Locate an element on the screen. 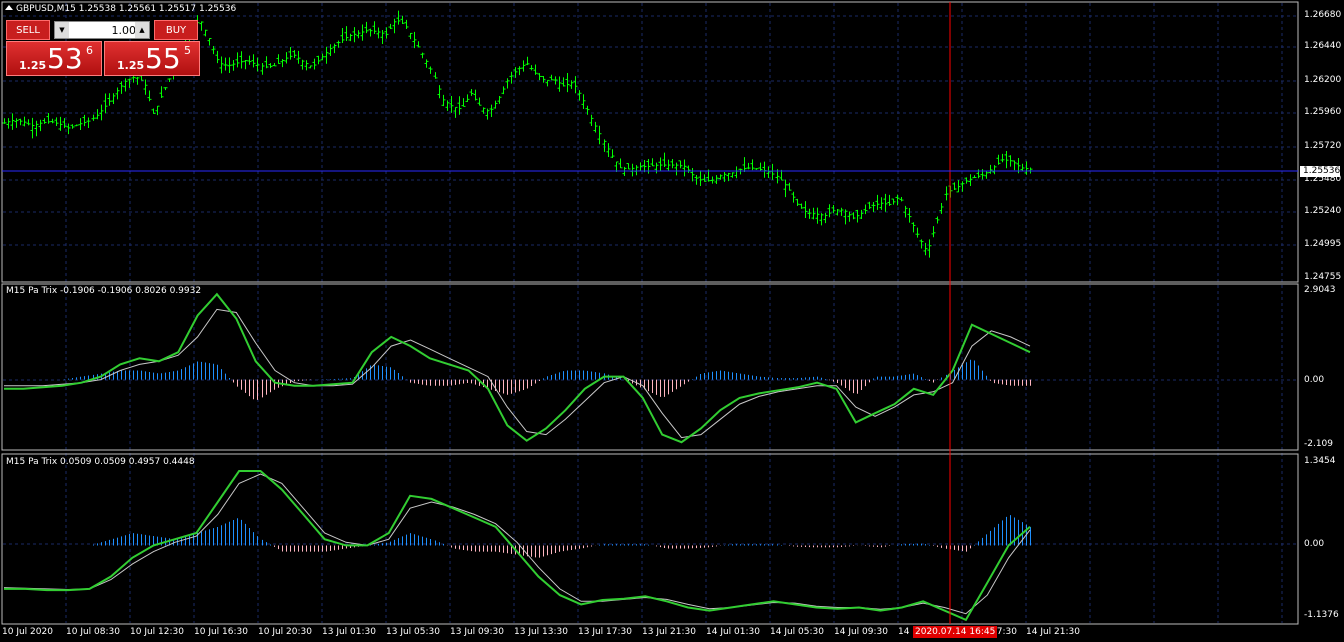 The height and width of the screenshot is (642, 1344). time-tick: 10 Jul 12:30 is located at coordinates (157, 632).